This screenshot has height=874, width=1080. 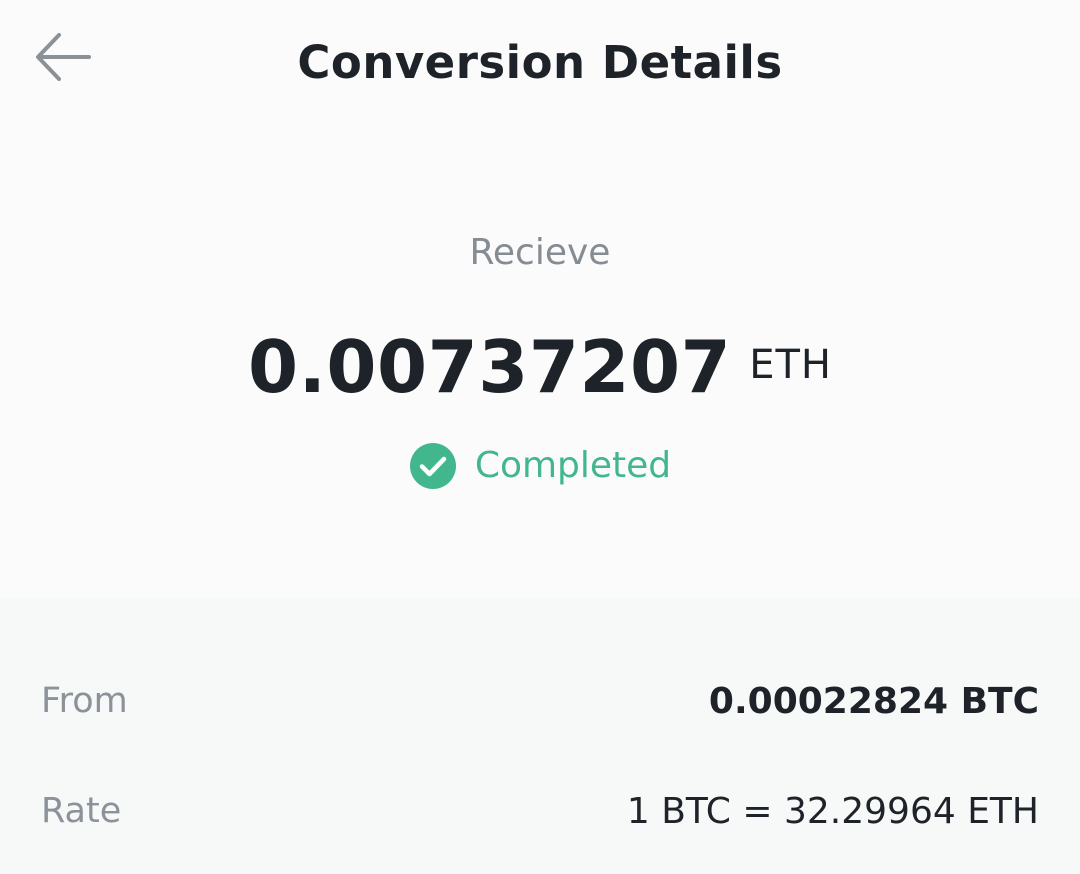 What do you see at coordinates (489, 367) in the screenshot?
I see `amount-value: 0.00737207` at bounding box center [489, 367].